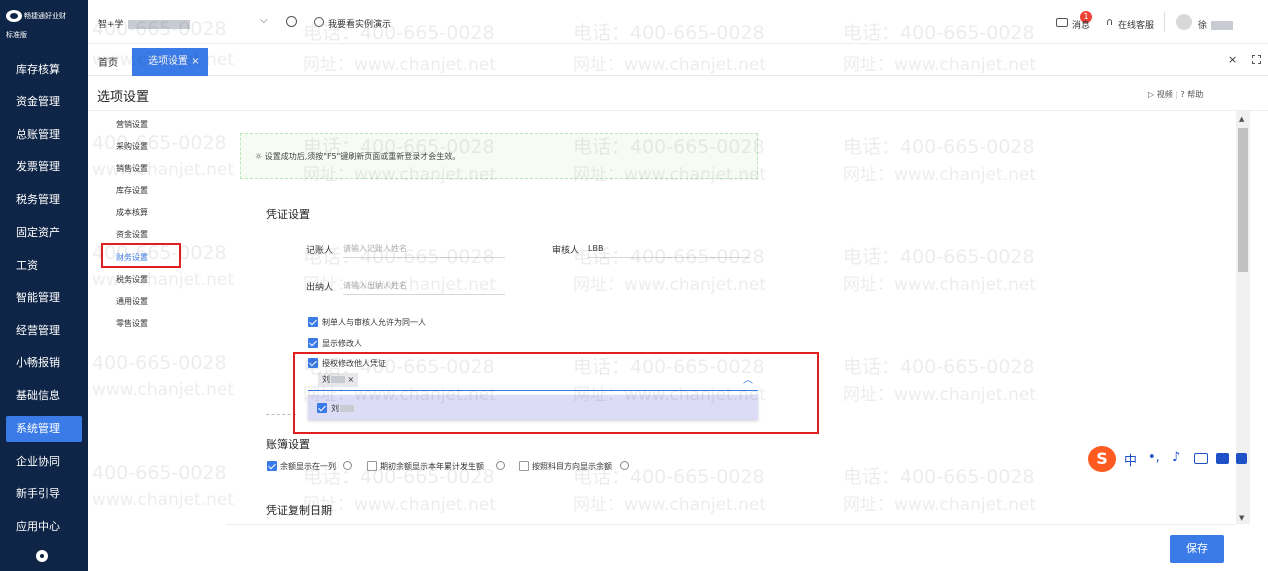 The height and width of the screenshot is (571, 1268). What do you see at coordinates (44, 135) in the screenshot?
I see `sidebar-item-general-ledger: 总账管理` at bounding box center [44, 135].